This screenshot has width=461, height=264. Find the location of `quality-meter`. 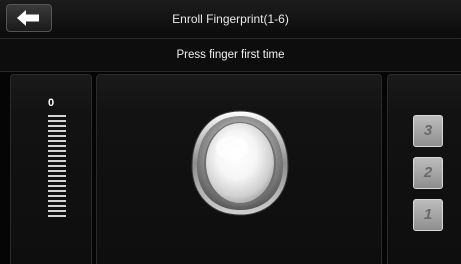

quality-meter is located at coordinates (57, 167).